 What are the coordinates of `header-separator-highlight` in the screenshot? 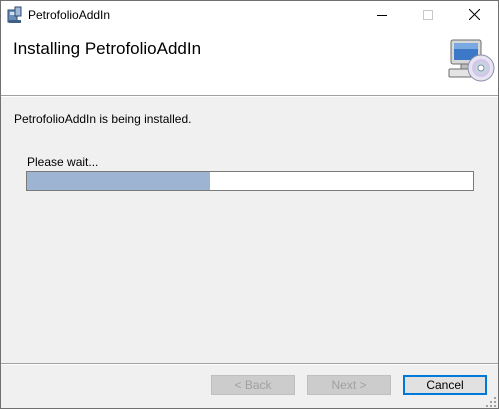 It's located at (249, 96).